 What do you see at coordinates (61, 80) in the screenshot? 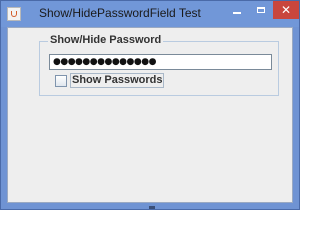
I see `show-passwords-checkbox` at bounding box center [61, 80].